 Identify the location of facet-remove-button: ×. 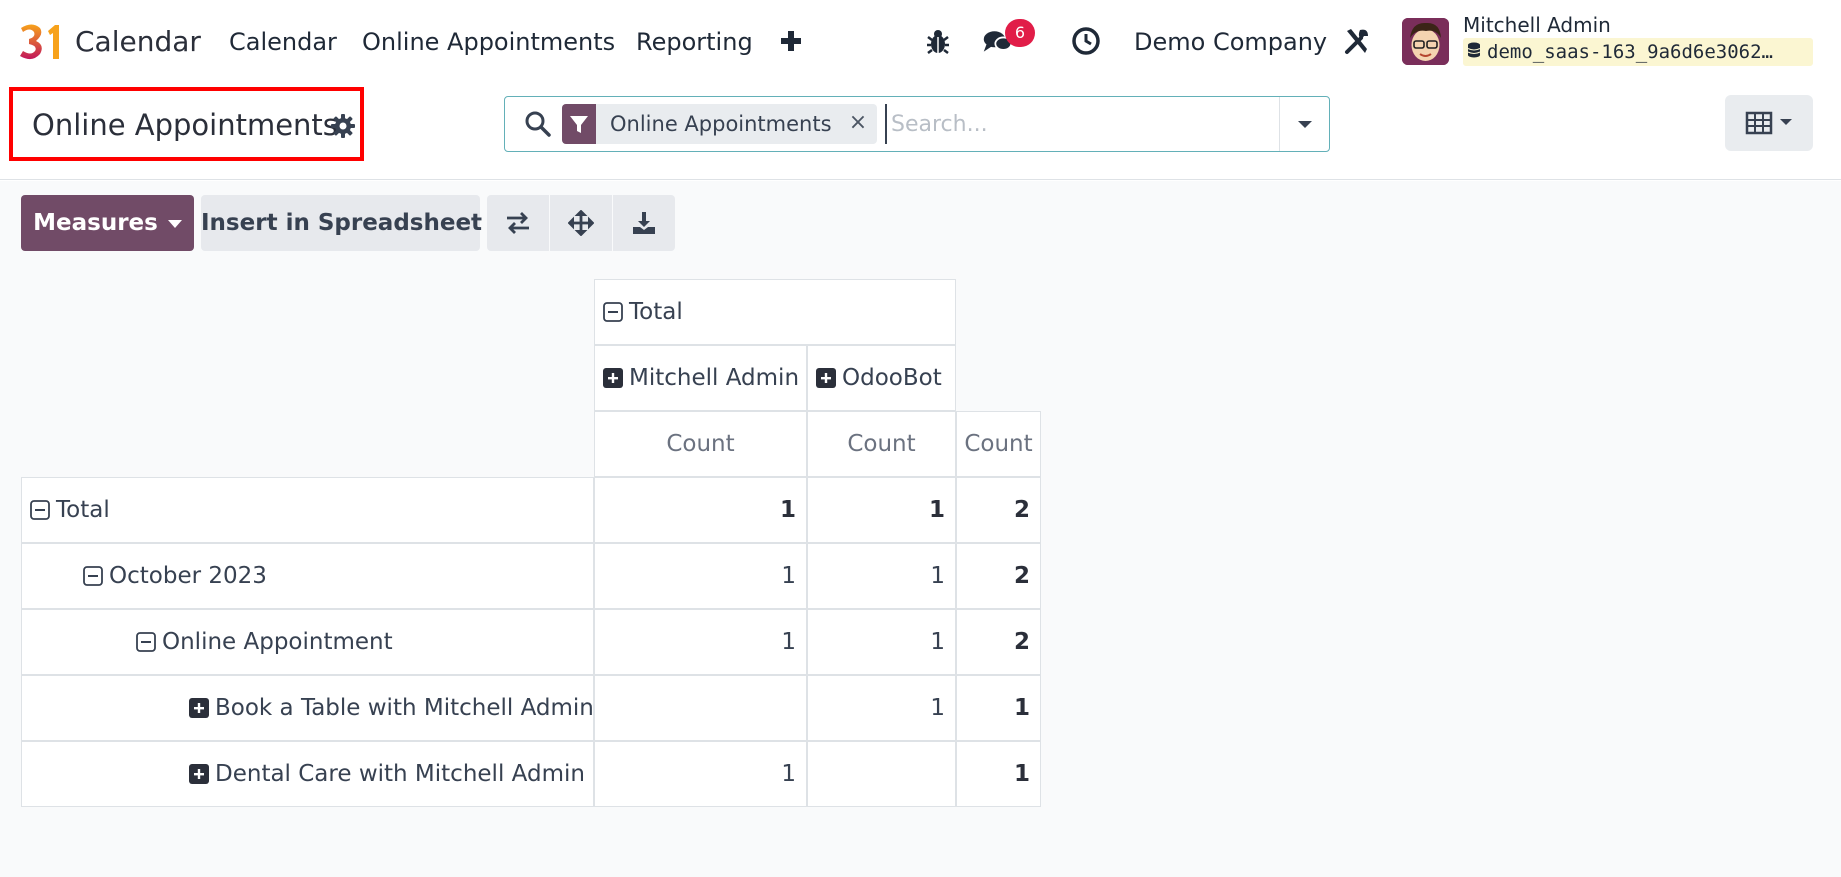
(858, 124).